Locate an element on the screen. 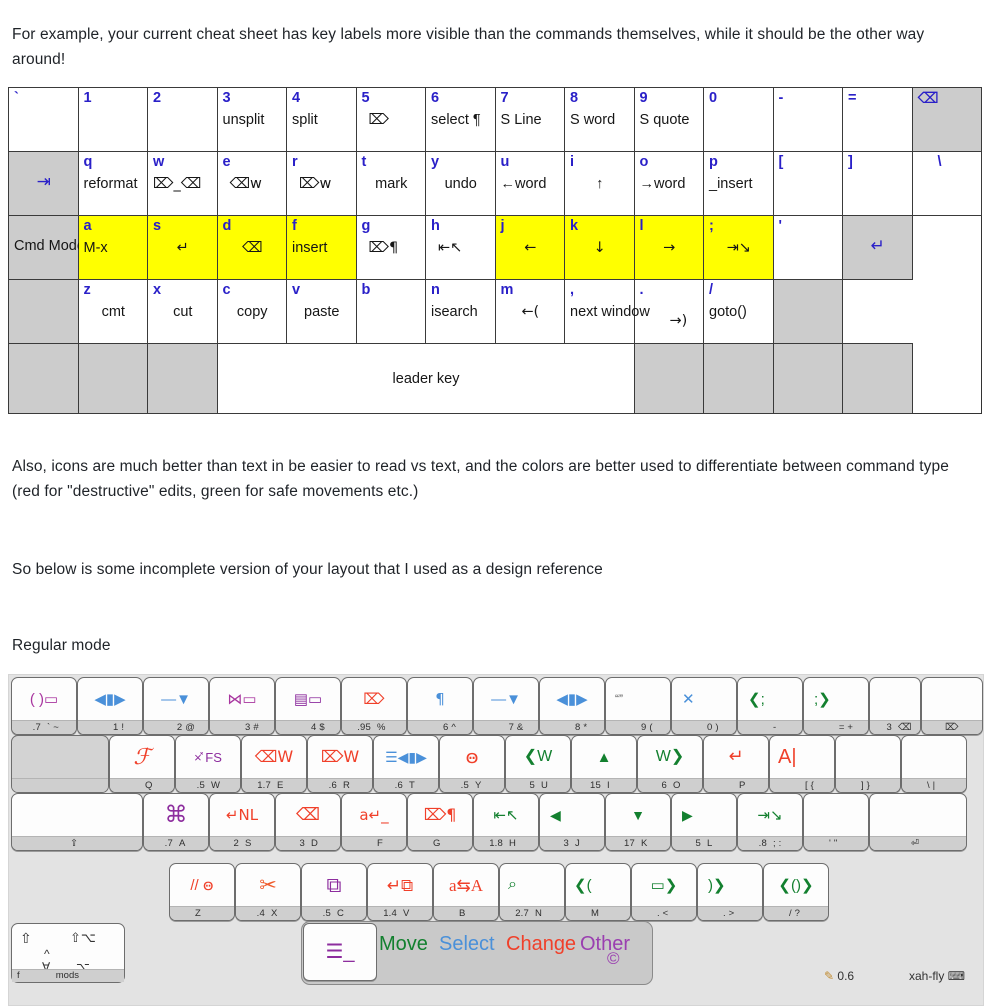 The width and height of the screenshot is (990, 1006). xkey-tab is located at coordinates (60, 763).